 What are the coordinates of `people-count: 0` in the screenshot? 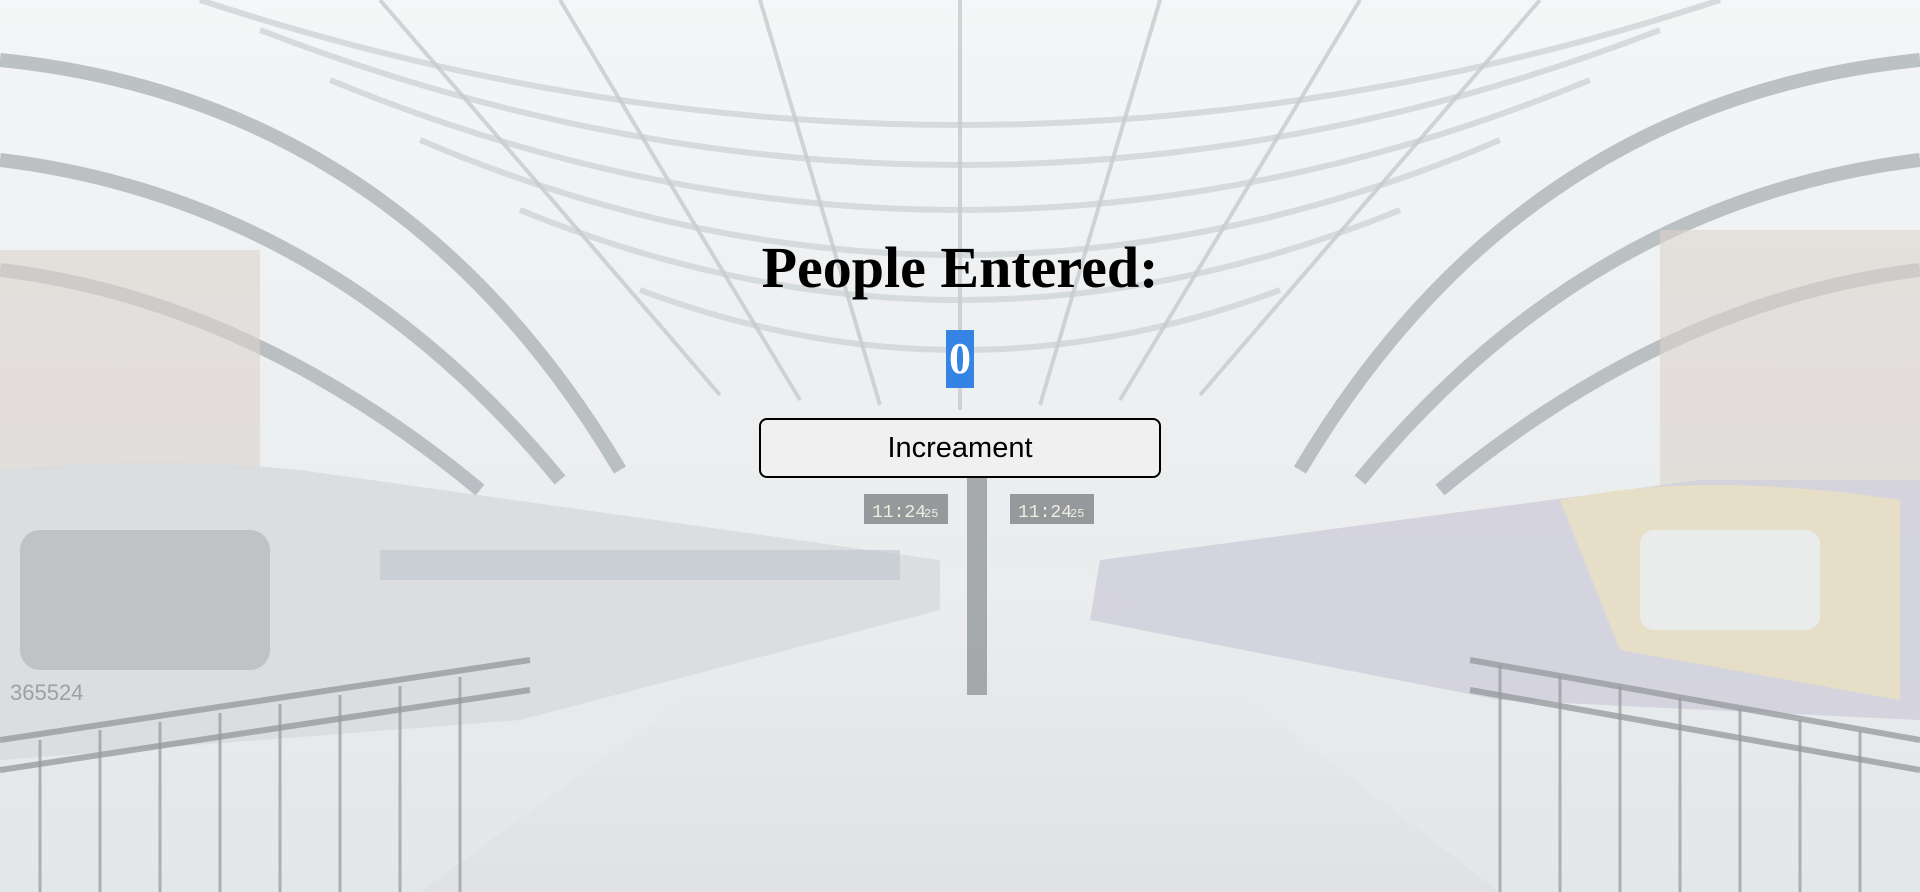 It's located at (960, 359).